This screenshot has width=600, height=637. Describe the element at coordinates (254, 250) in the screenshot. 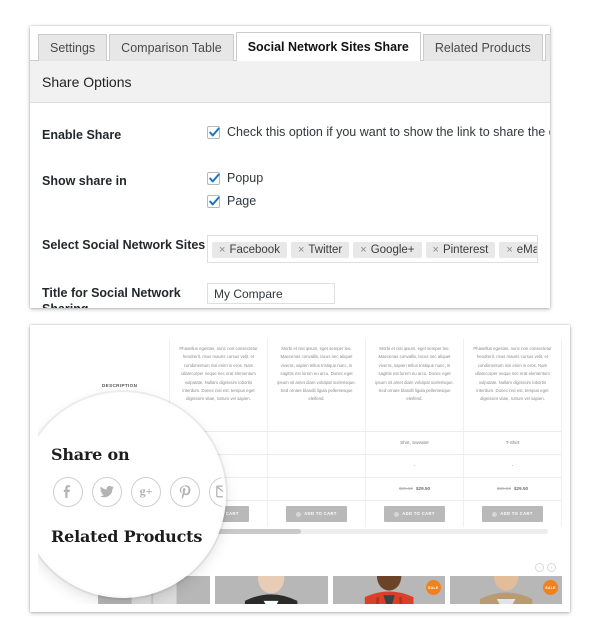

I see `tag-label: Facebook` at that location.